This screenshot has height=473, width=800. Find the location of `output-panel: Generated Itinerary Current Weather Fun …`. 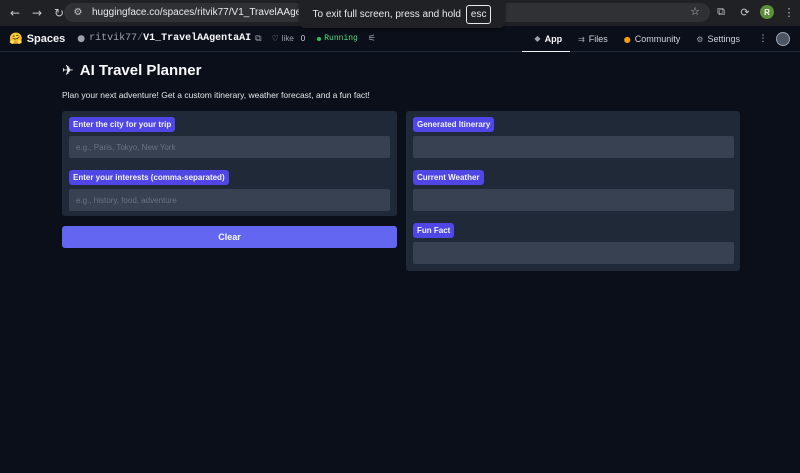

output-panel: Generated Itinerary Current Weather Fun … is located at coordinates (573, 191).